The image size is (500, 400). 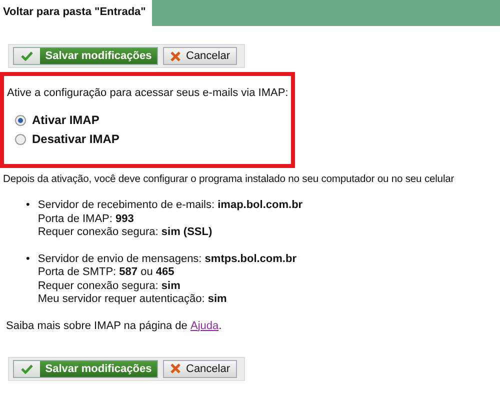 What do you see at coordinates (229, 179) in the screenshot?
I see `instruction-text: Depois da ativação, você deve configurar o programa instalado no seu computador ou no seu celular` at bounding box center [229, 179].